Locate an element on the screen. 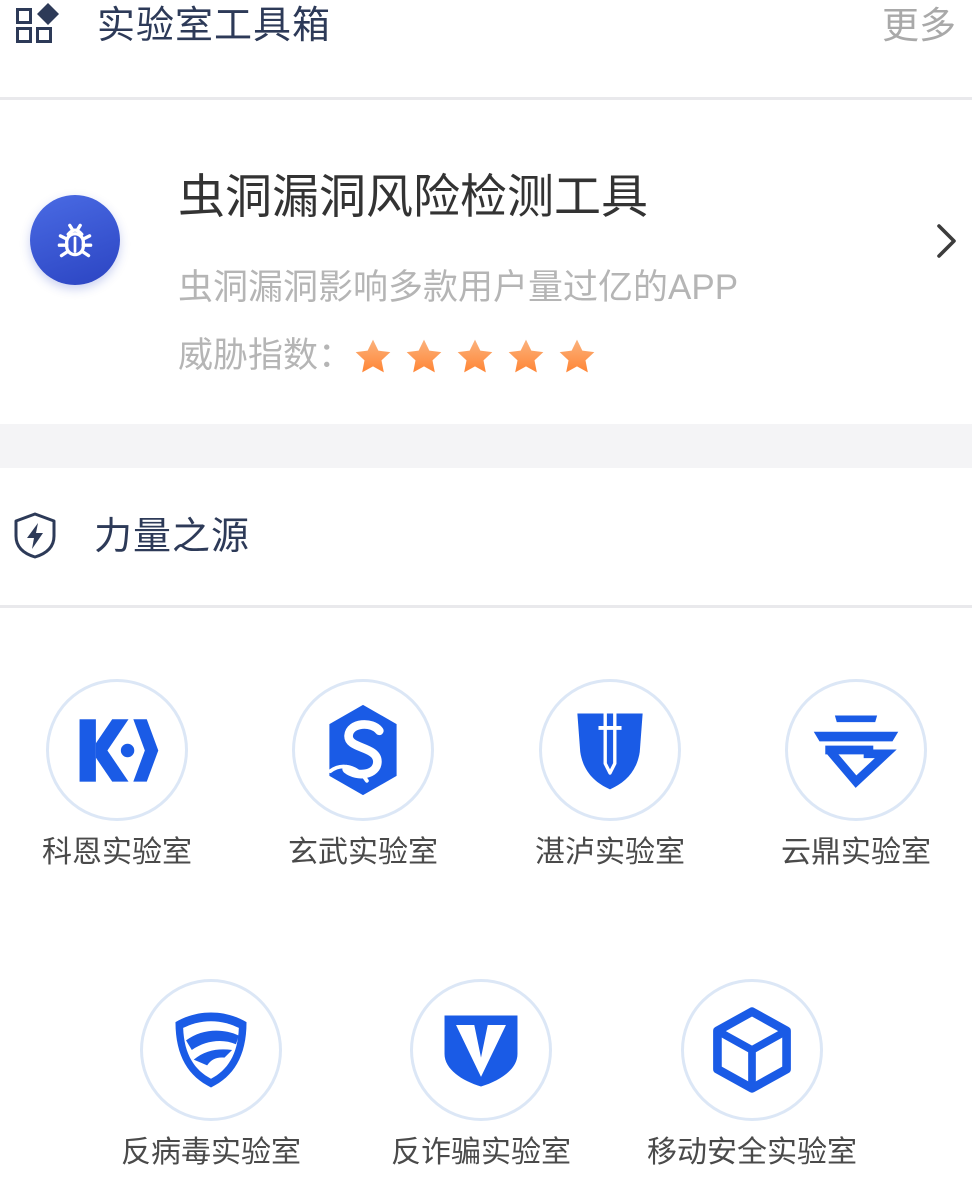  lab-label: 反病毒实验室 is located at coordinates (211, 1152).